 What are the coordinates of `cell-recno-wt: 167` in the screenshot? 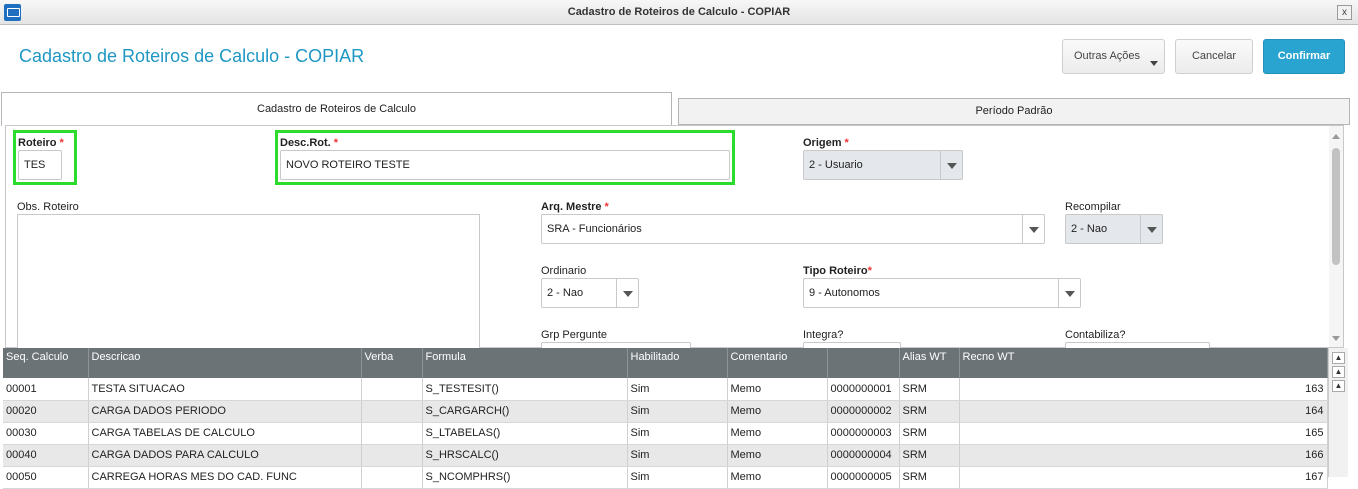 It's located at (1143, 477).